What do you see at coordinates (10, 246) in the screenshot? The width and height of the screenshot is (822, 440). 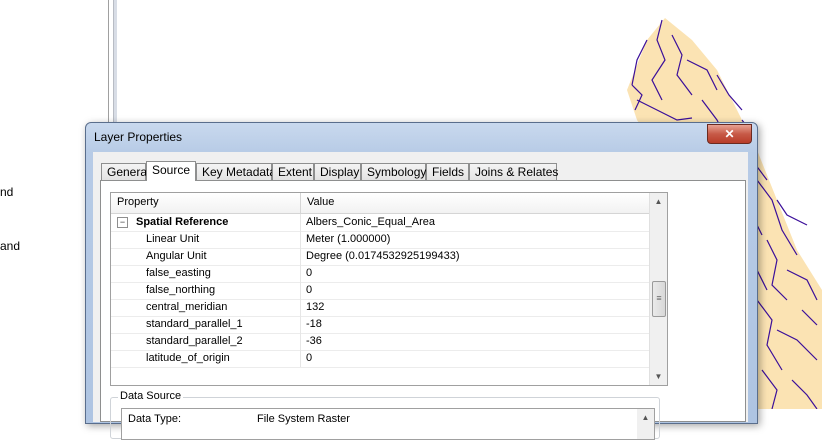 I see `toc-item-text: and` at bounding box center [10, 246].